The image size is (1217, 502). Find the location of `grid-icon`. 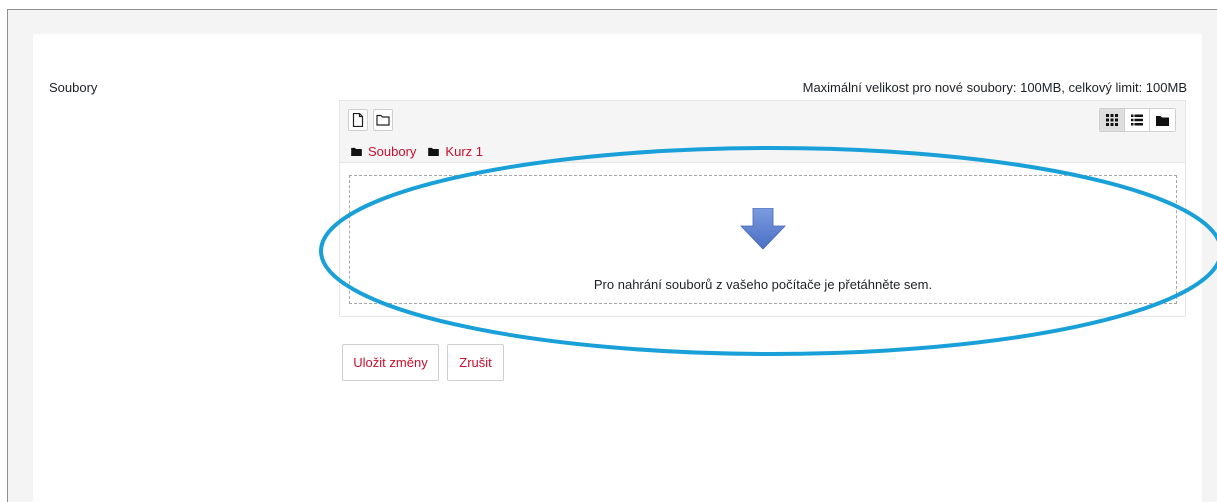

grid-icon is located at coordinates (1112, 120).